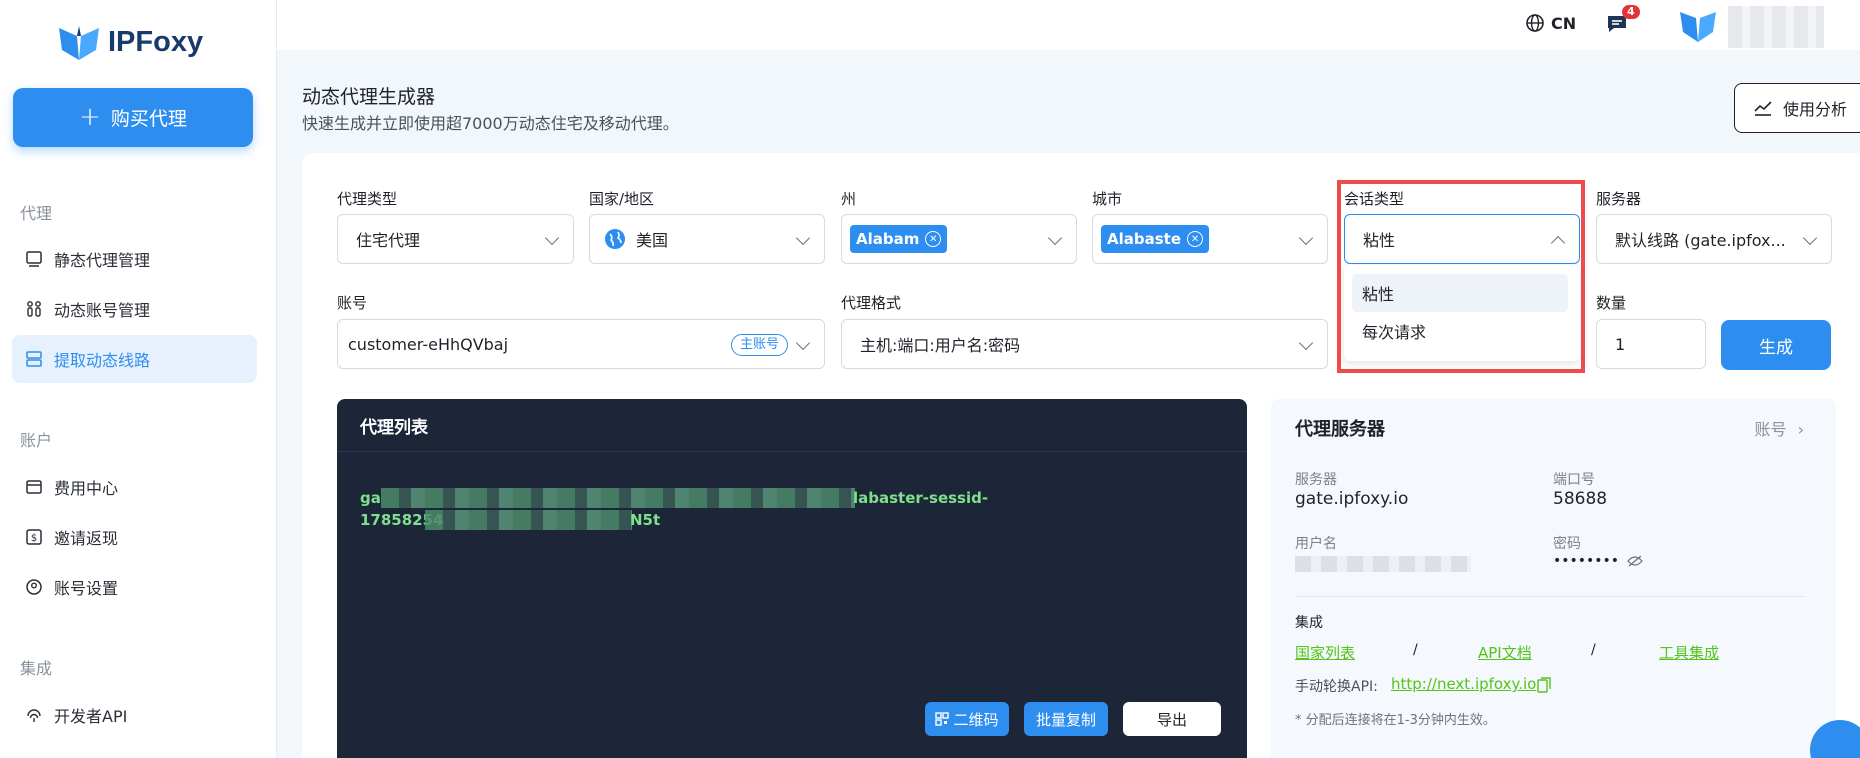 The height and width of the screenshot is (758, 1860). I want to click on city-tag: Alabaste ✕, so click(1155, 239).